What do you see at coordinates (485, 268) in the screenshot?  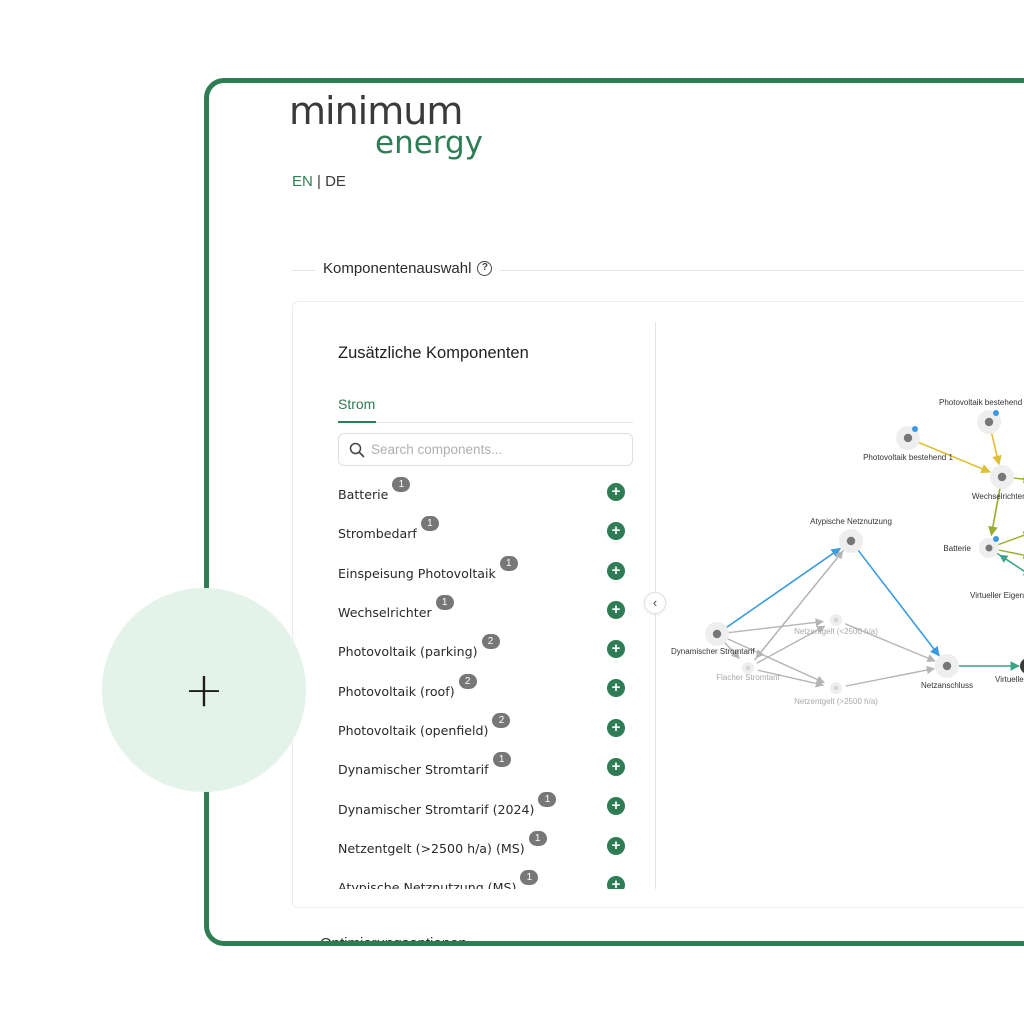 I see `help-icon: ?` at bounding box center [485, 268].